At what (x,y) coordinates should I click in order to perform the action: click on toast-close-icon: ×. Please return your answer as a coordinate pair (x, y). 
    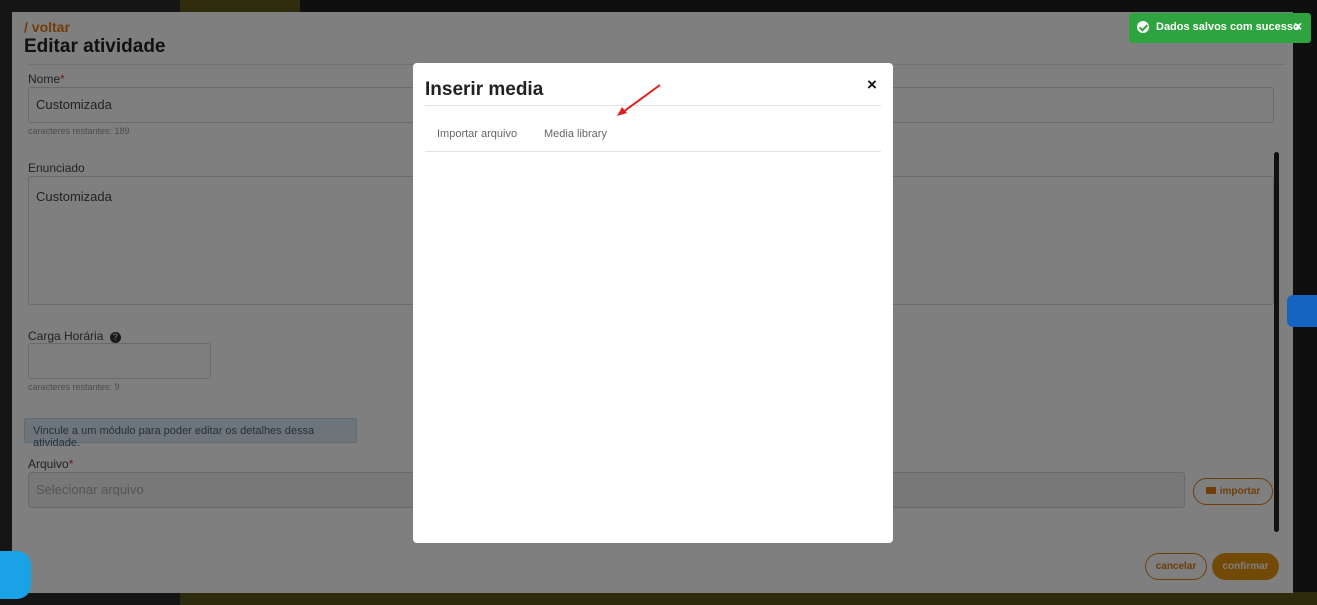
    Looking at the image, I should click on (1298, 26).